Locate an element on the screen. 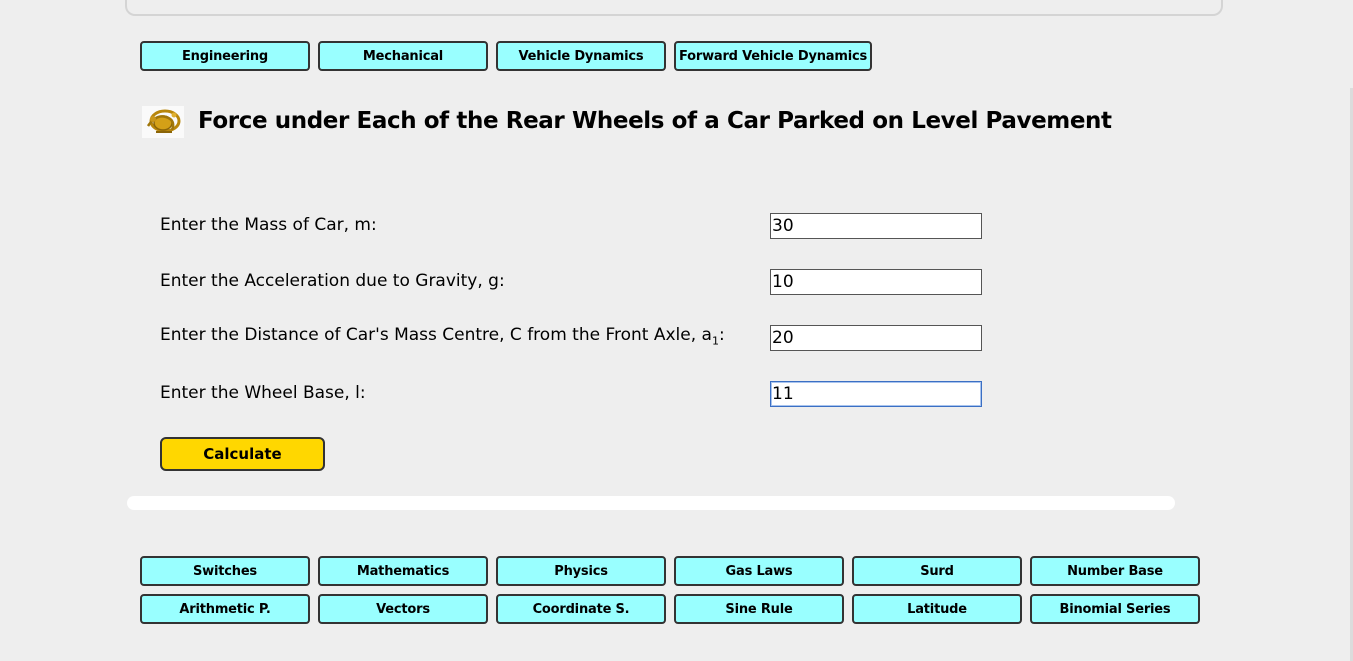 Image resolution: width=1353 pixels, height=661 pixels. footer-link-arithmetic-progression: Arithmetic P. is located at coordinates (225, 609).